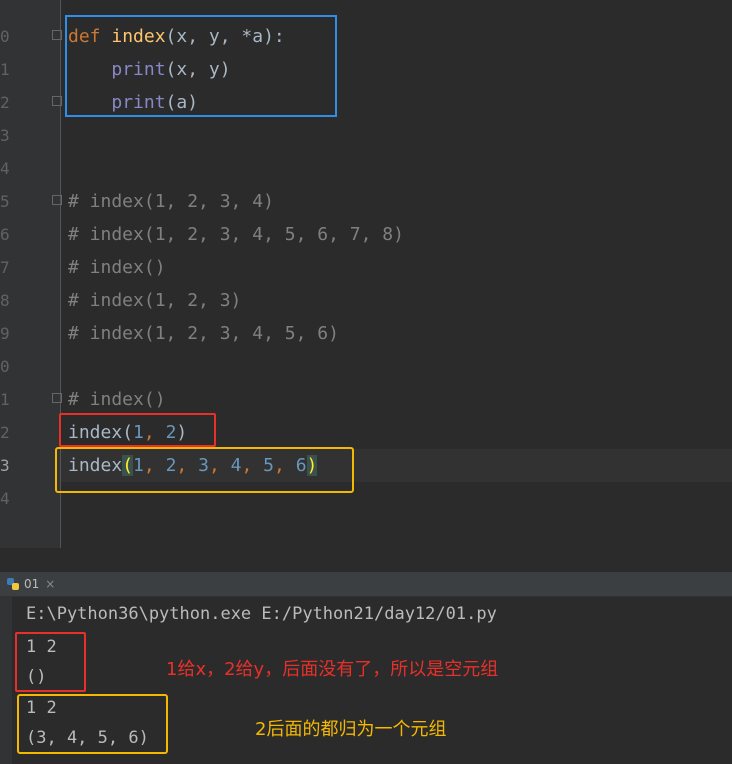 The width and height of the screenshot is (732, 764). What do you see at coordinates (13, 584) in the screenshot?
I see `python-icon` at bounding box center [13, 584].